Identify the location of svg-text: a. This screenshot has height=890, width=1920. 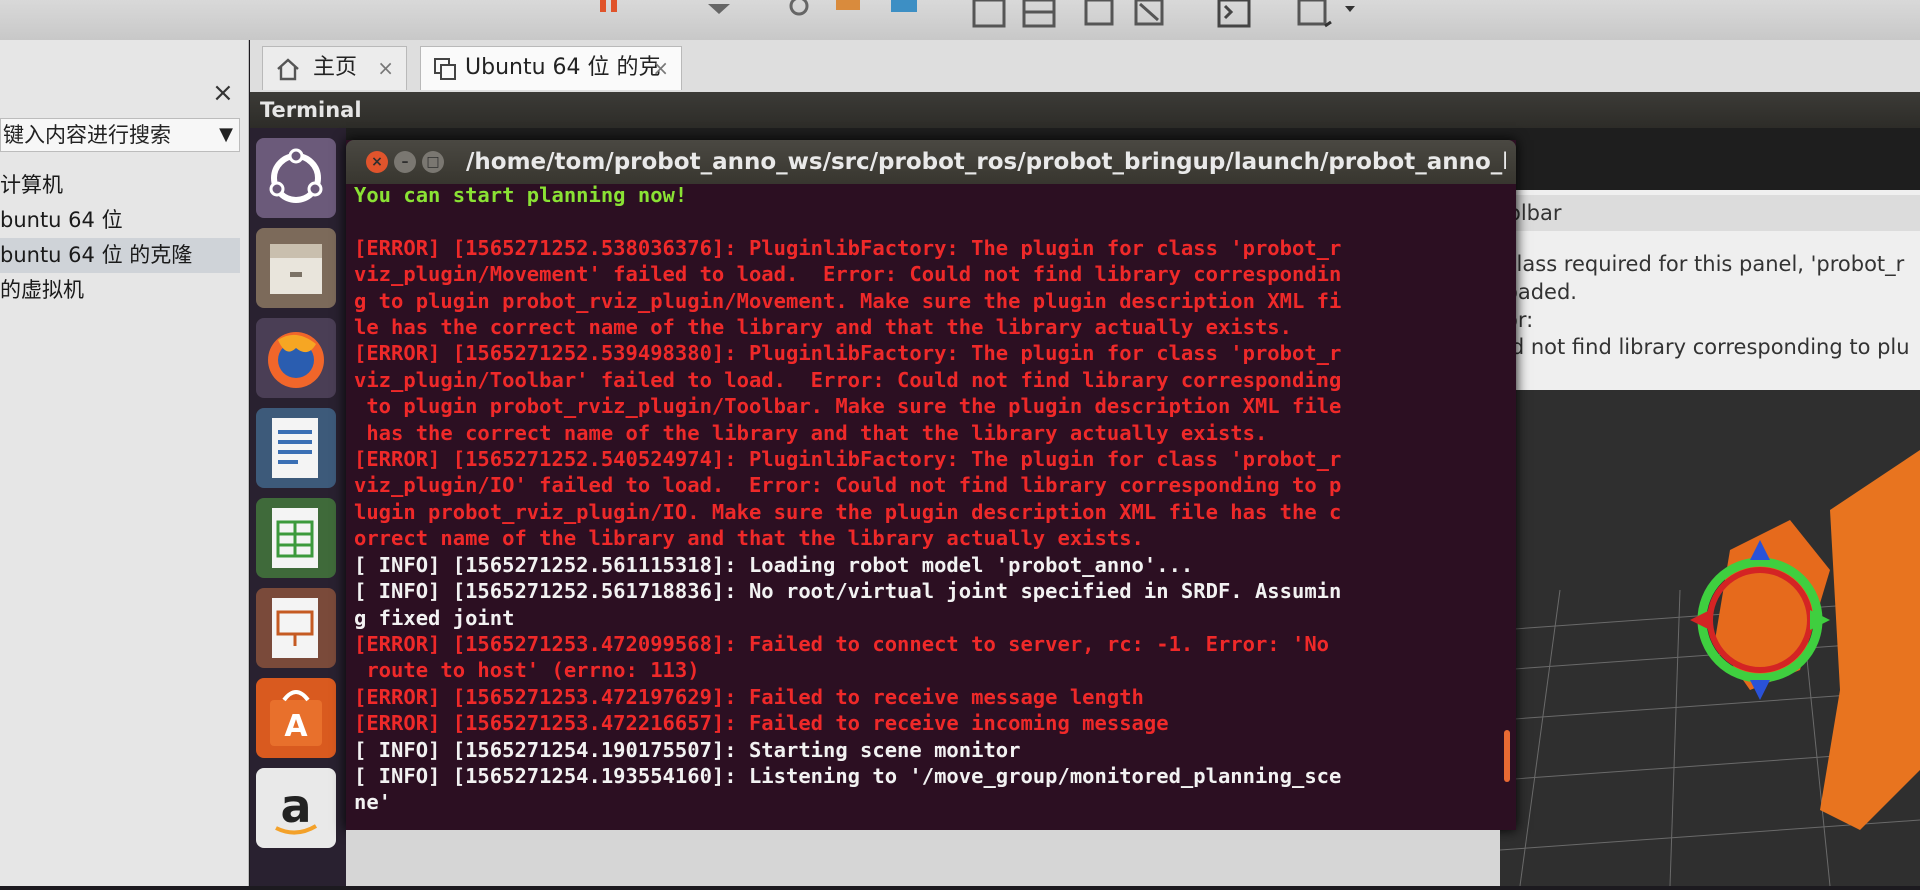
(295, 806).